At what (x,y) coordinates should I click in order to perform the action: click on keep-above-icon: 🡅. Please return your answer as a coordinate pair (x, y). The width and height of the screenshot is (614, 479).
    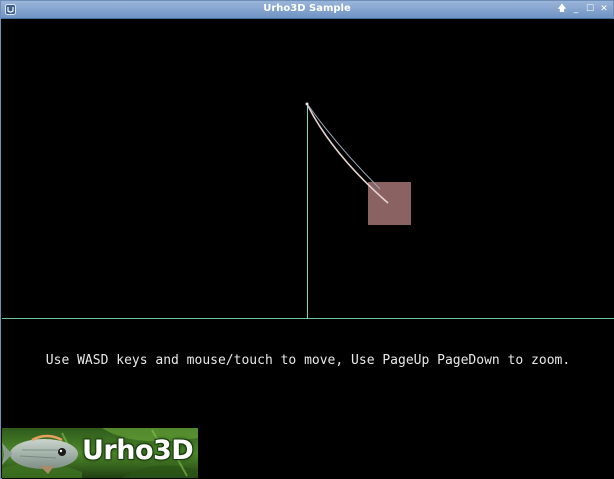
    Looking at the image, I should click on (562, 9).